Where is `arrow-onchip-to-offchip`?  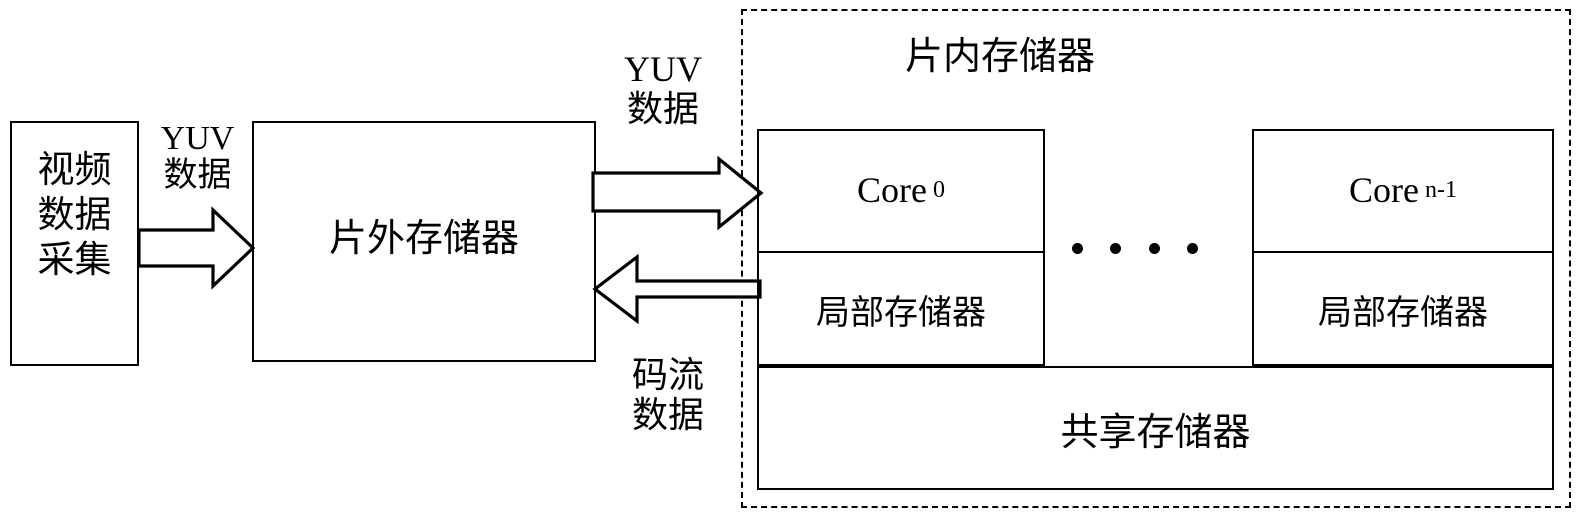 arrow-onchip-to-offchip is located at coordinates (677, 289).